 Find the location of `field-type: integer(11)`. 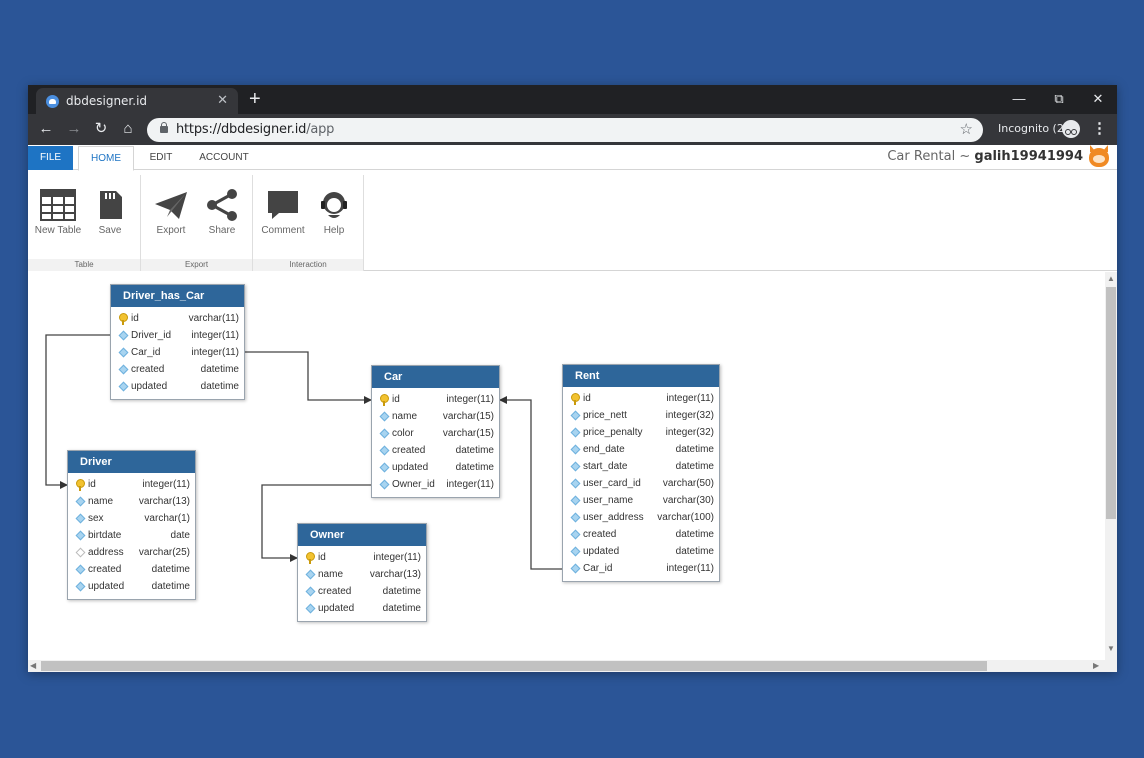

field-type: integer(11) is located at coordinates (215, 352).